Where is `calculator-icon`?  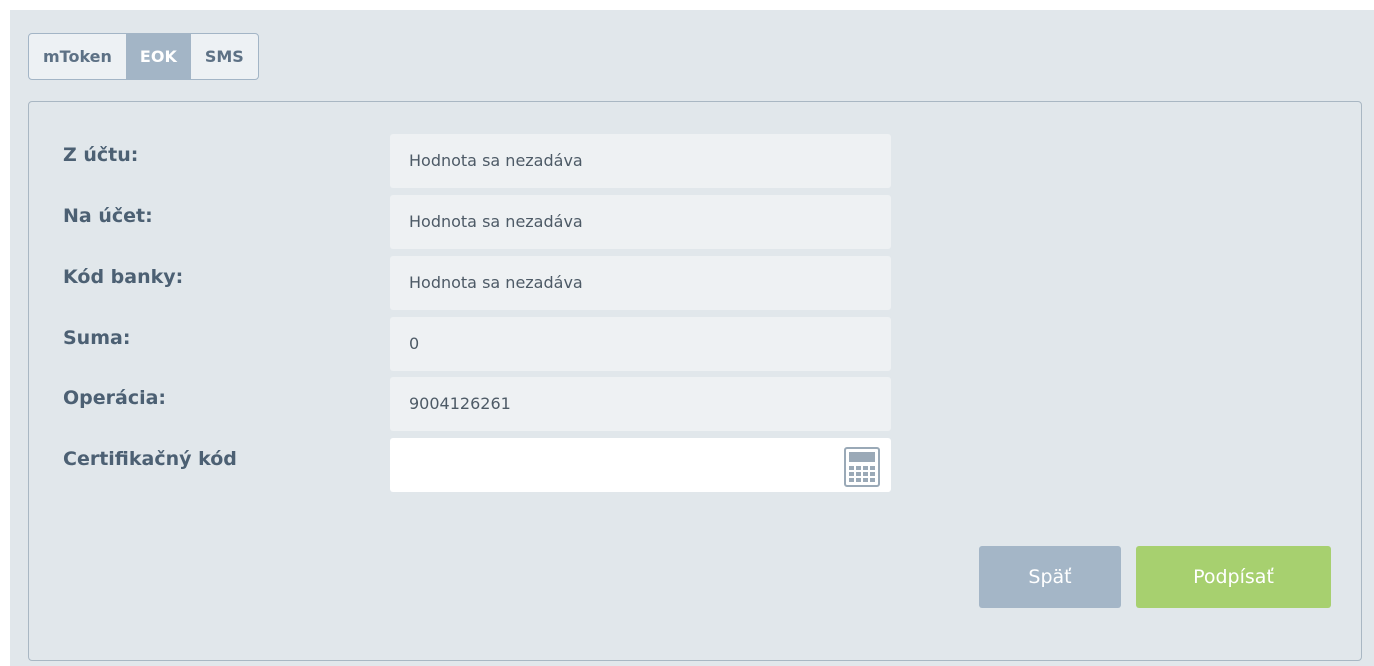
calculator-icon is located at coordinates (862, 467).